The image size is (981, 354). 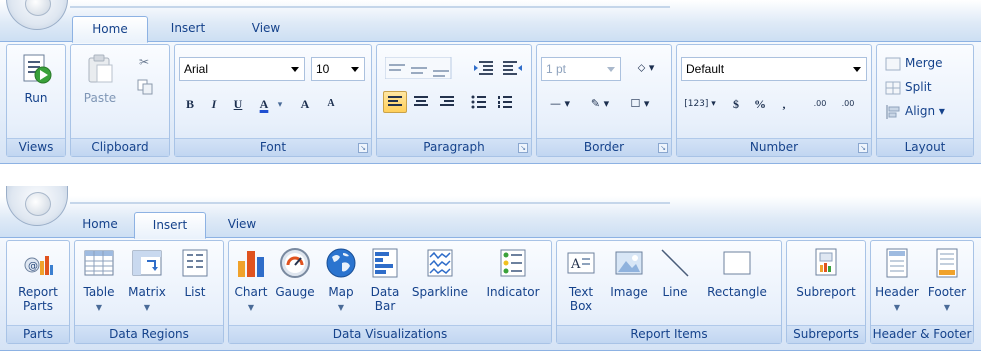 What do you see at coordinates (505, 102) in the screenshot?
I see `numbering-button` at bounding box center [505, 102].